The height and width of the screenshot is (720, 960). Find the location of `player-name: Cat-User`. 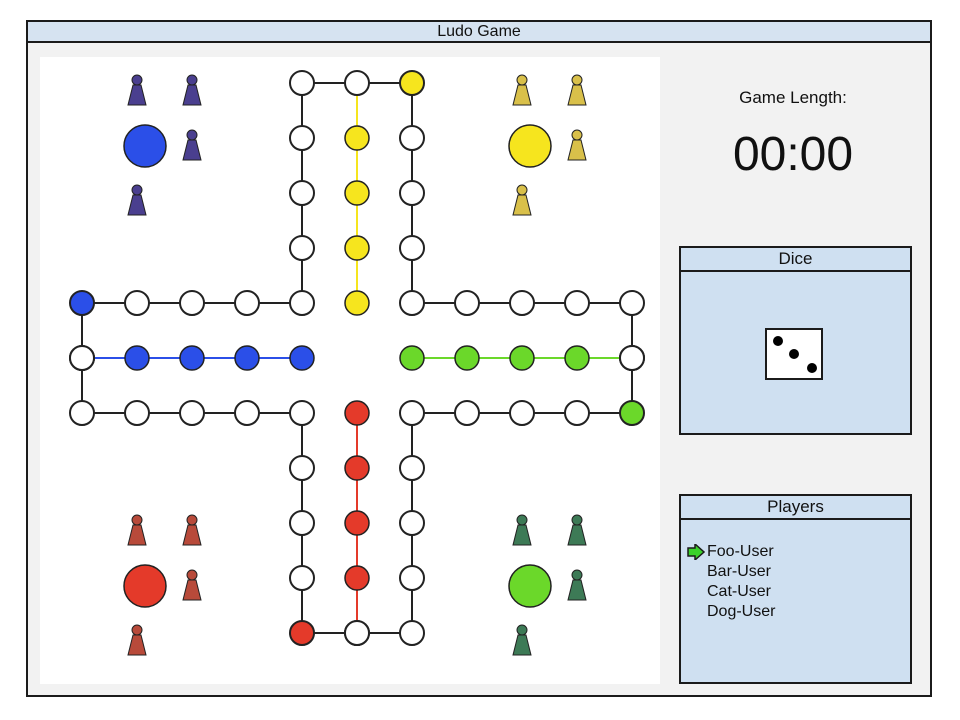

player-name: Cat-User is located at coordinates (741, 592).